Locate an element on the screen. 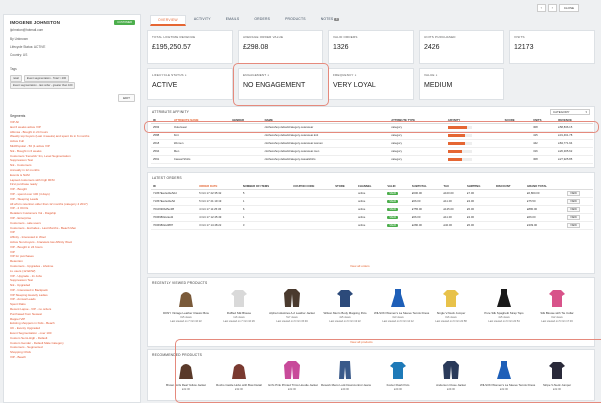 This screenshot has width=601, height=403. product-name: WILSON Women's La Sleeve Tennis Dress is located at coordinates (401, 313).